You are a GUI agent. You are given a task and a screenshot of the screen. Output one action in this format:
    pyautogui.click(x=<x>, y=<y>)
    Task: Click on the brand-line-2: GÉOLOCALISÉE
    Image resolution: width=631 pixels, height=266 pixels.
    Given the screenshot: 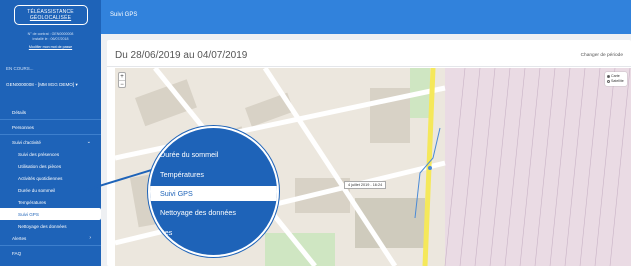 What is the action you would take?
    pyautogui.click(x=50, y=18)
    